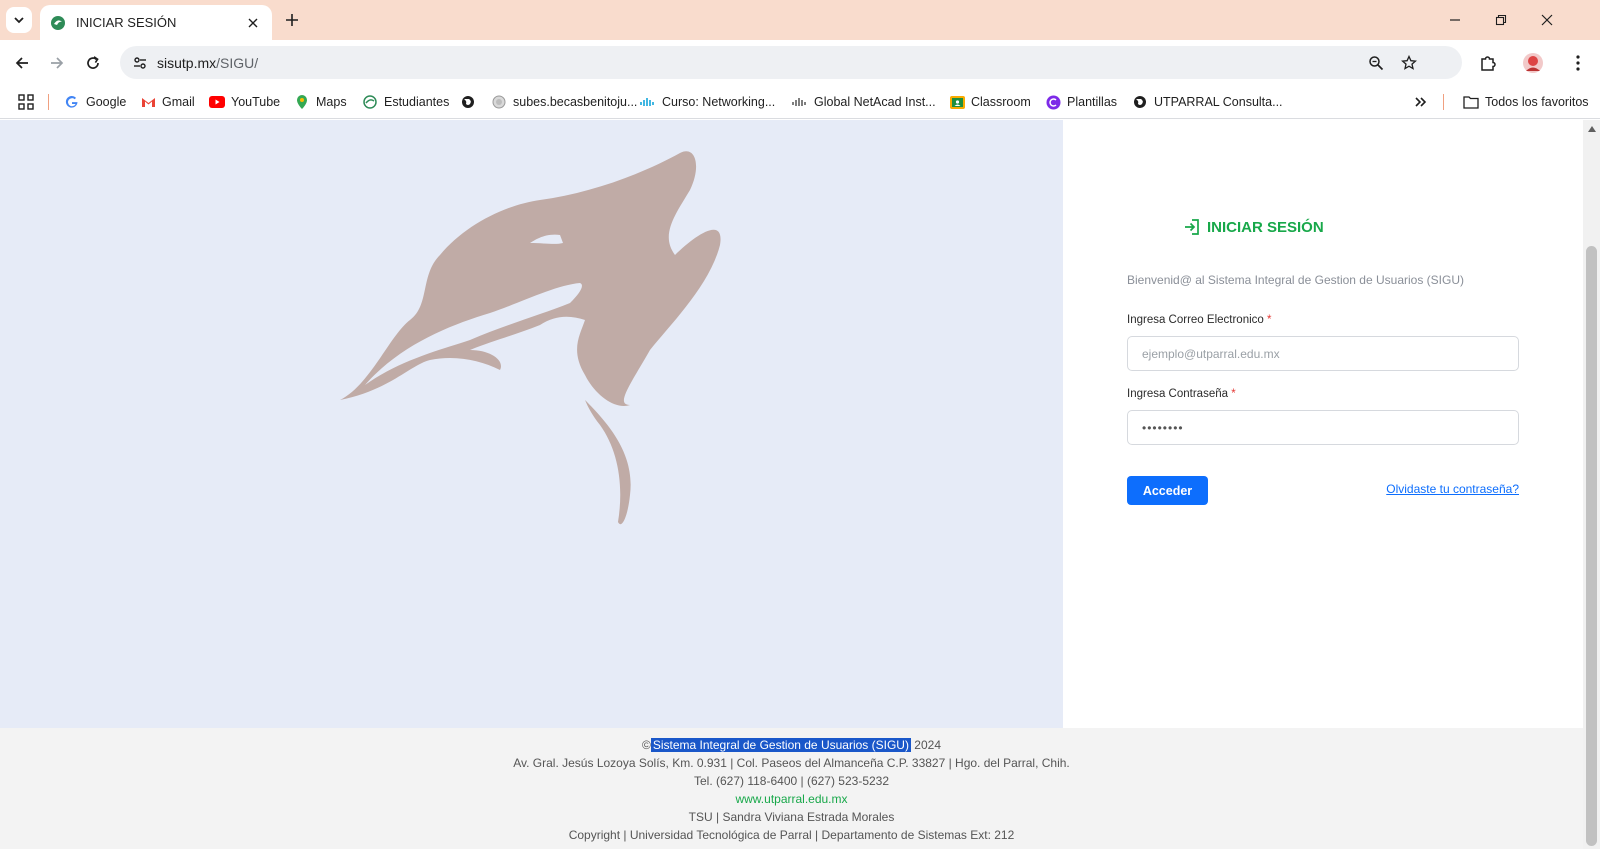  I want to click on bookmark-globe, so click(471, 102).